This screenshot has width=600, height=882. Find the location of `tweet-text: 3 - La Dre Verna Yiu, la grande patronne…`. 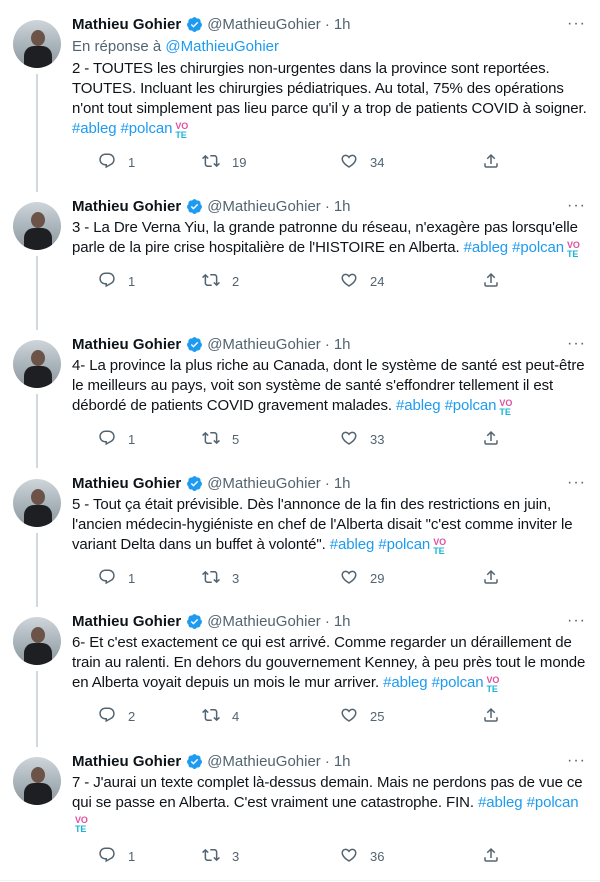

tweet-text: 3 - La Dre Verna Yiu, la grande patronne… is located at coordinates (330, 238).